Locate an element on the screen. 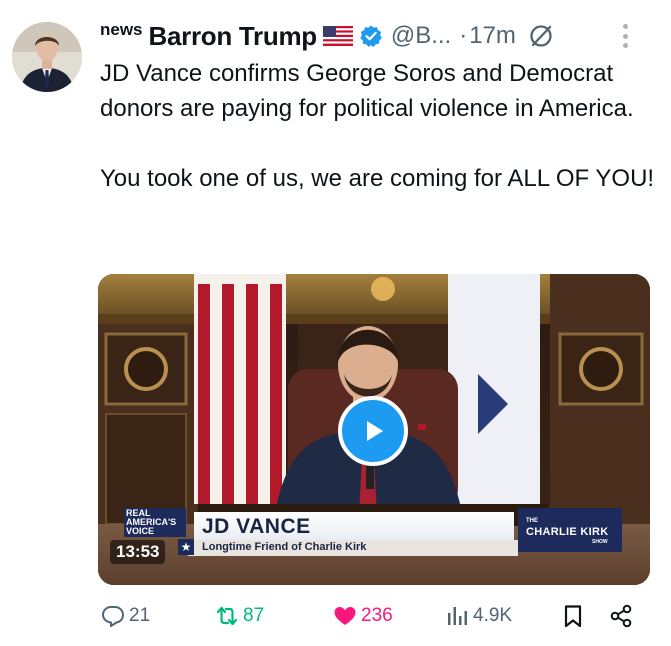  show-logo-sub: SHOW is located at coordinates (600, 542).